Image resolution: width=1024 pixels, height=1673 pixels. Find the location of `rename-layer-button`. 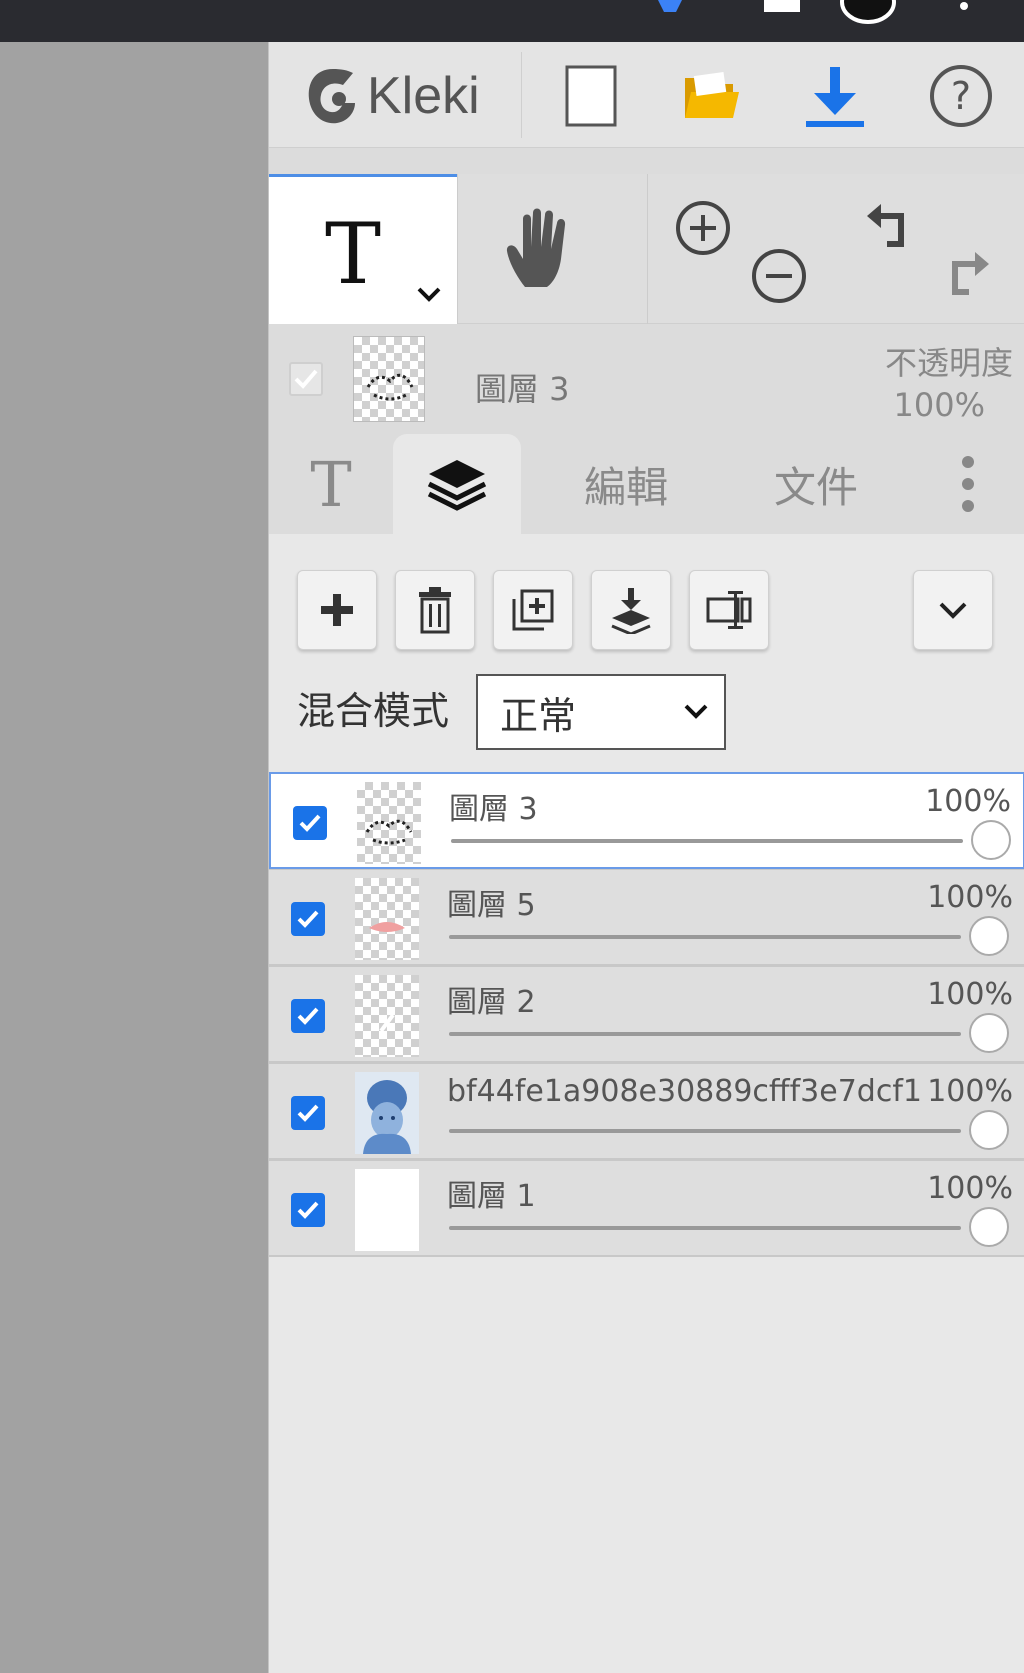

rename-layer-button is located at coordinates (729, 610).